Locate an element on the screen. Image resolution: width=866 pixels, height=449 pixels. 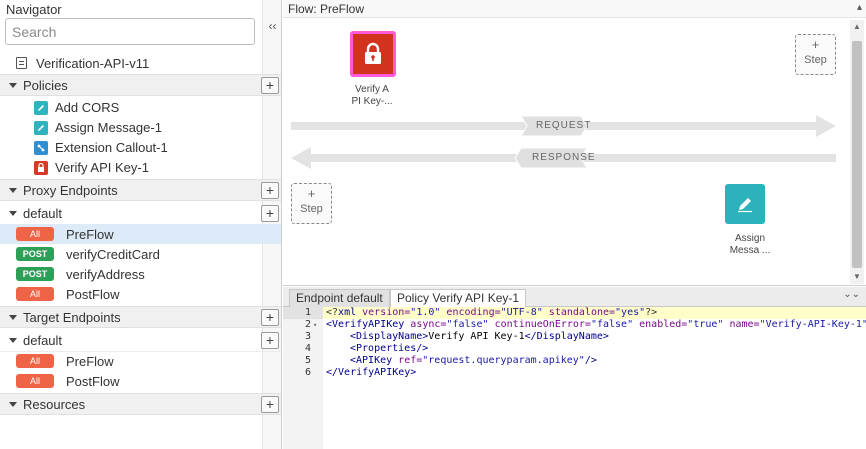
scrollbar-thumb is located at coordinates (857, 154).